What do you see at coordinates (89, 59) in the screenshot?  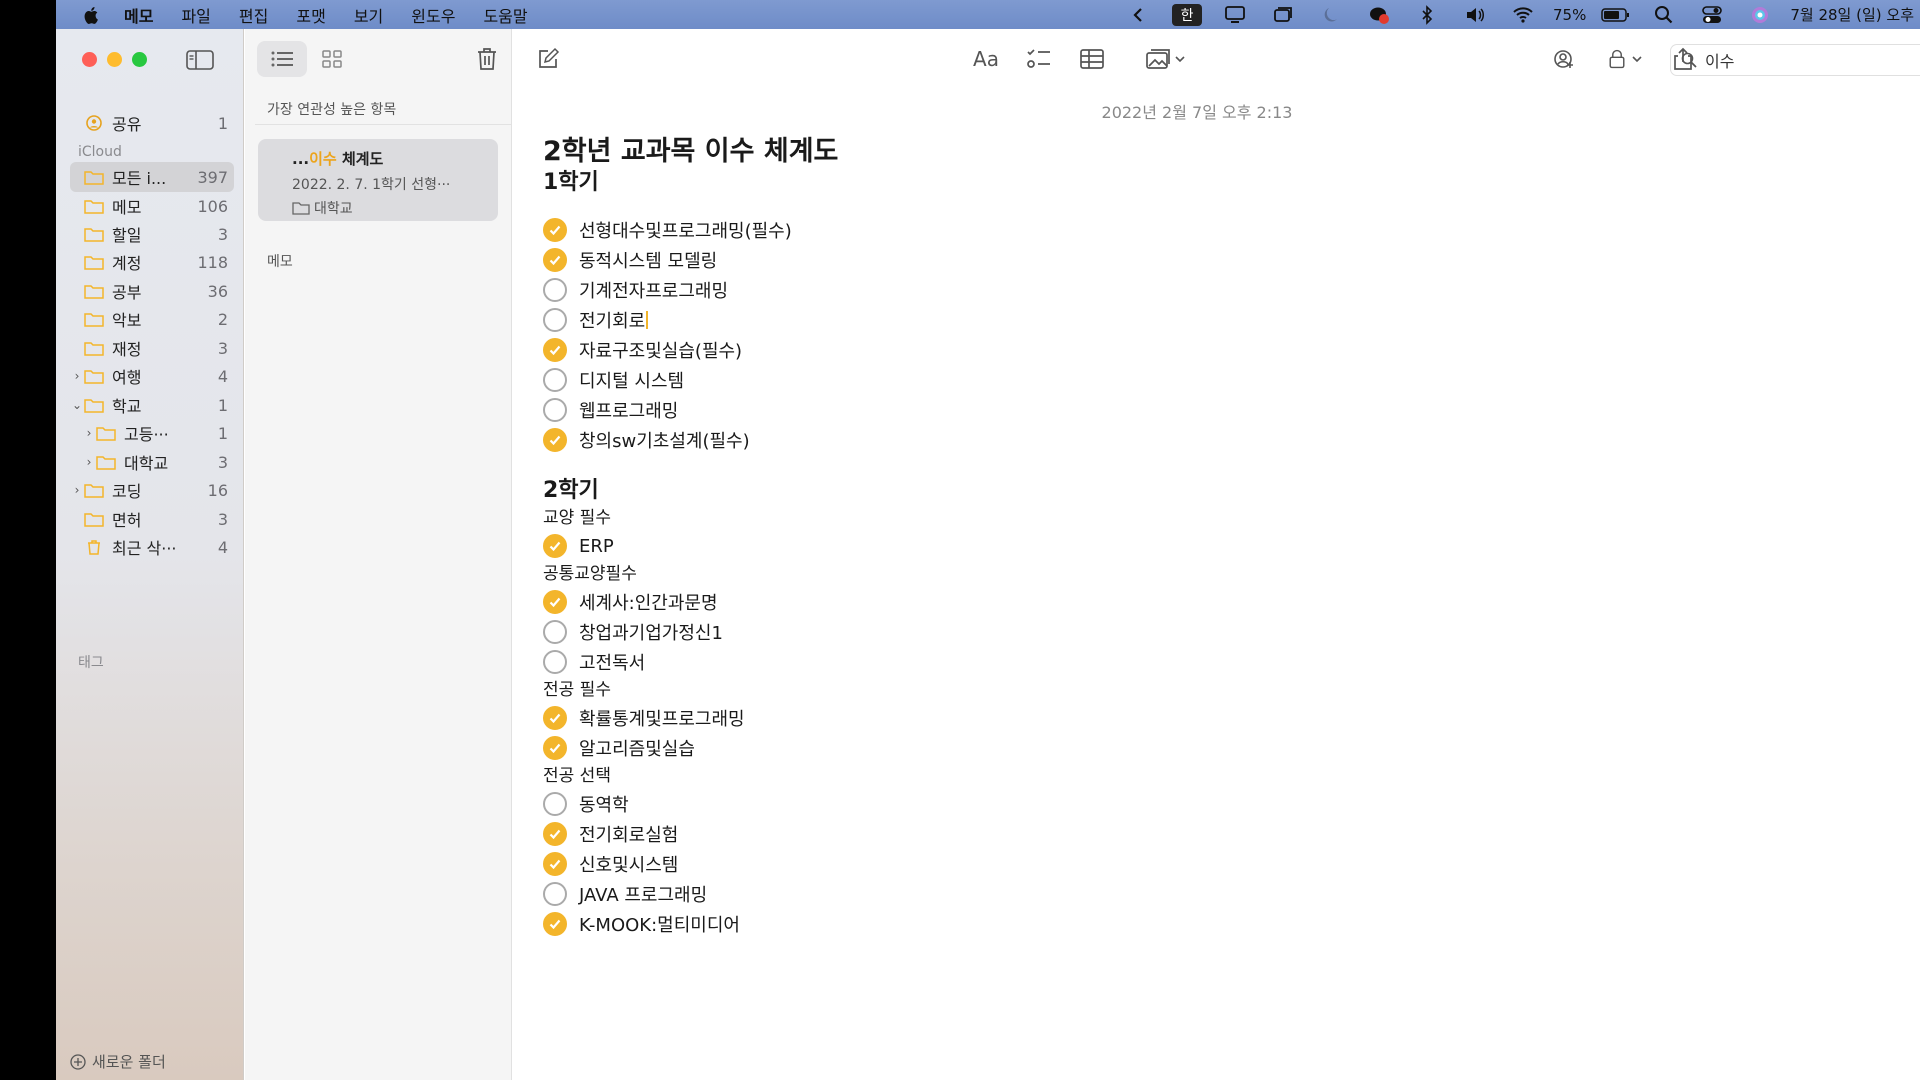 I see `close-button` at bounding box center [89, 59].